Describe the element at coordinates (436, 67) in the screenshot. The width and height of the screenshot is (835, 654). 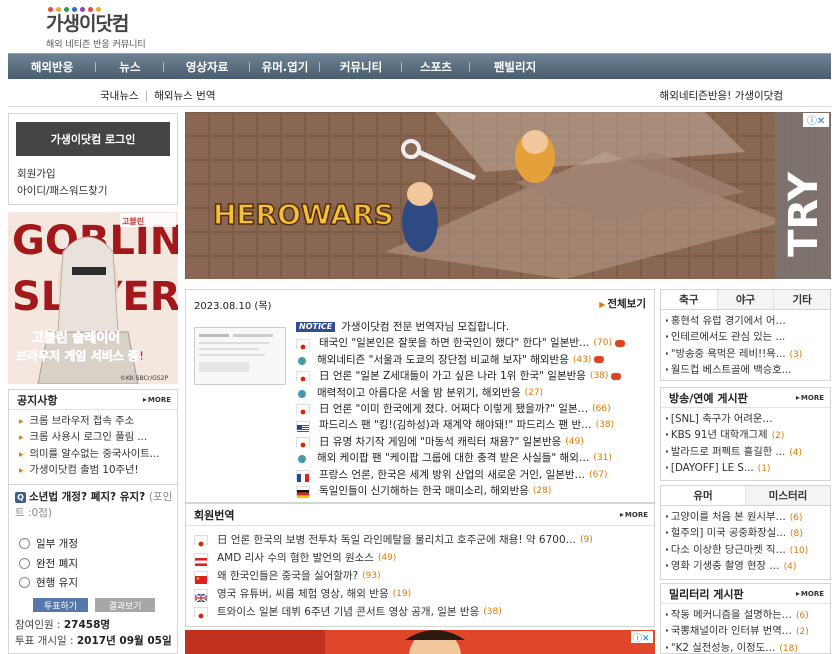
I see `nav-item-5: 스포츠` at that location.